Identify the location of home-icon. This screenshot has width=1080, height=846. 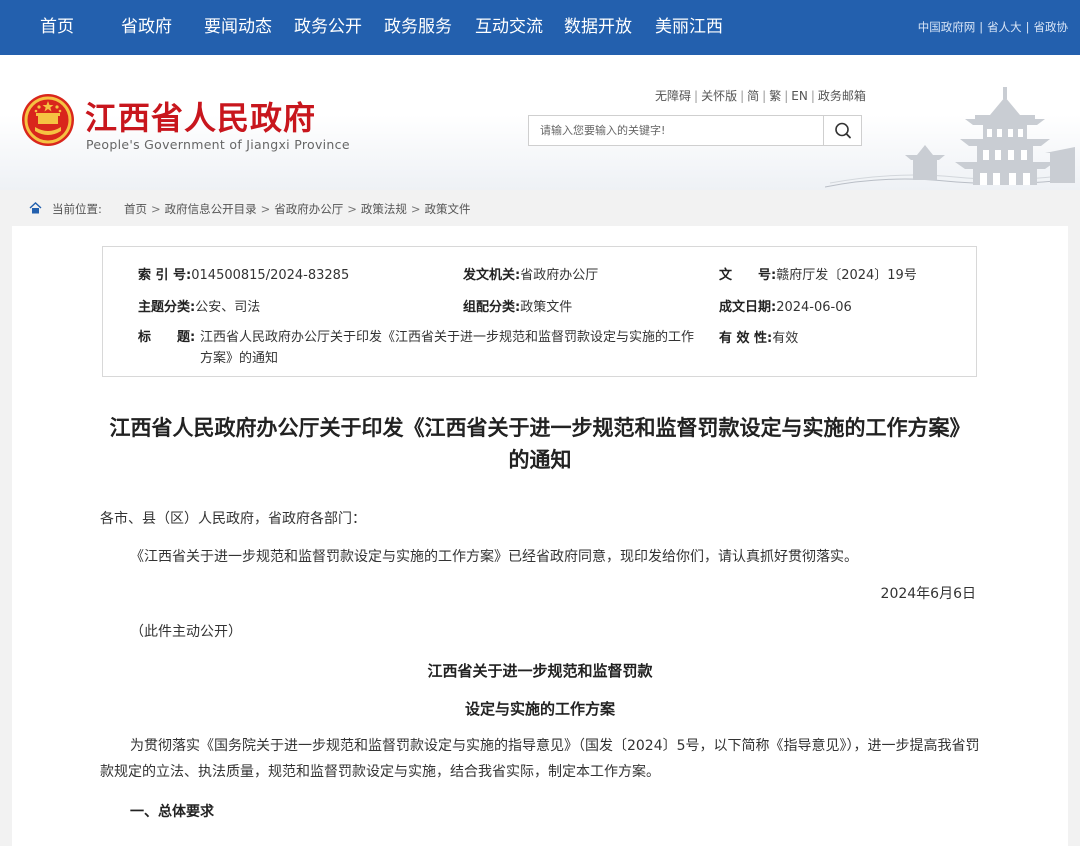
(35, 208).